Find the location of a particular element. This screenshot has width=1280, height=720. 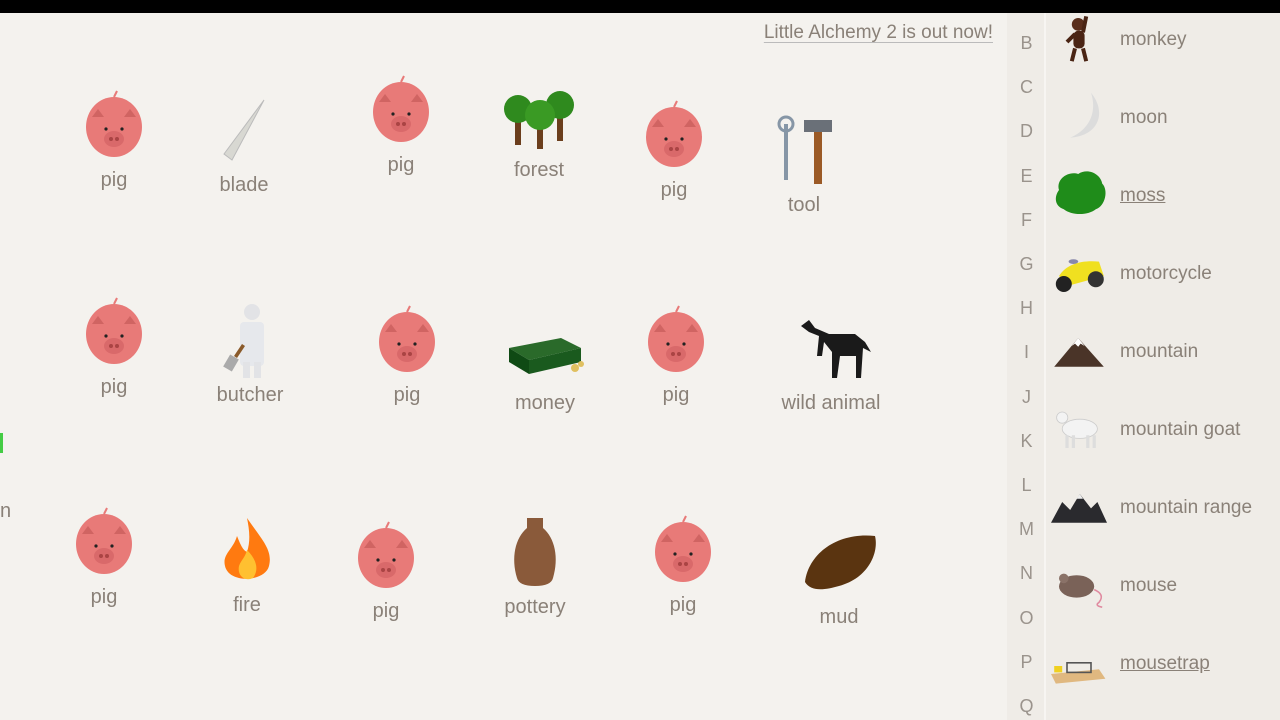

element-mud: mud is located at coordinates (839, 575).